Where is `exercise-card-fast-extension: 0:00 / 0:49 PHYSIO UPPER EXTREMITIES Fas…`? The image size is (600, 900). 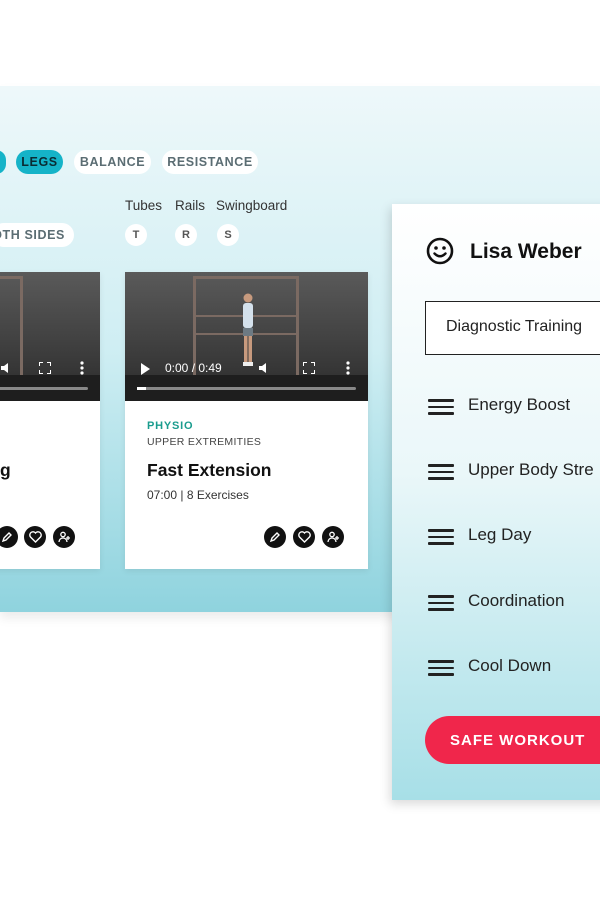 exercise-card-fast-extension: 0:00 / 0:49 PHYSIO UPPER EXTREMITIES Fas… is located at coordinates (246, 420).